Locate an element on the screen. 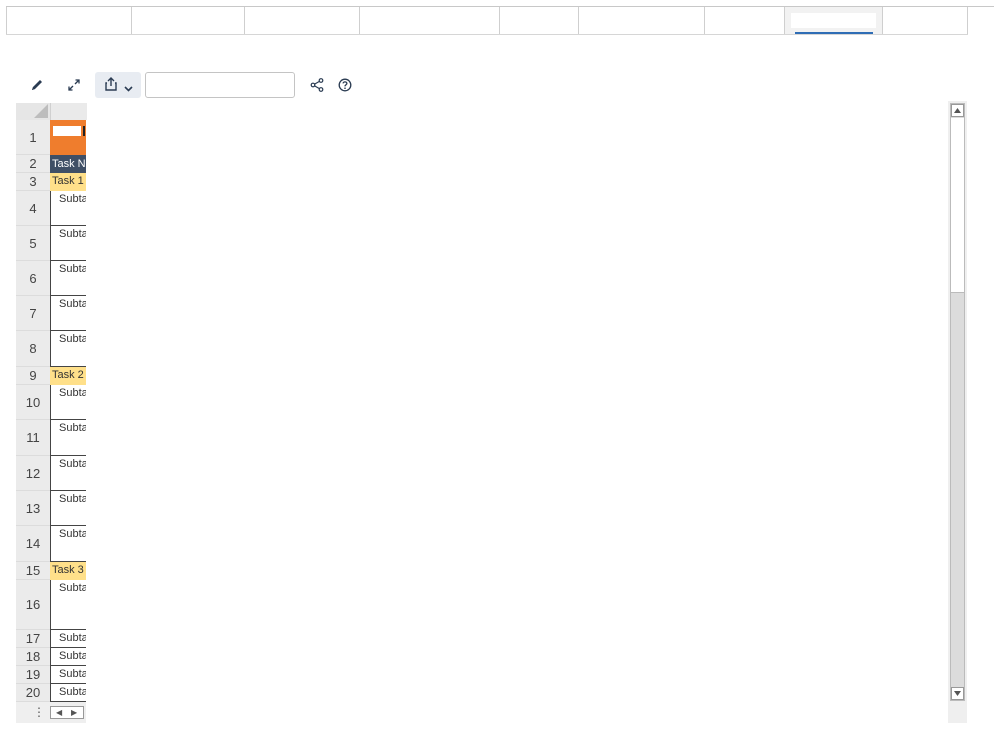 The height and width of the screenshot is (744, 999). vertical-scrollbar is located at coordinates (957, 412).